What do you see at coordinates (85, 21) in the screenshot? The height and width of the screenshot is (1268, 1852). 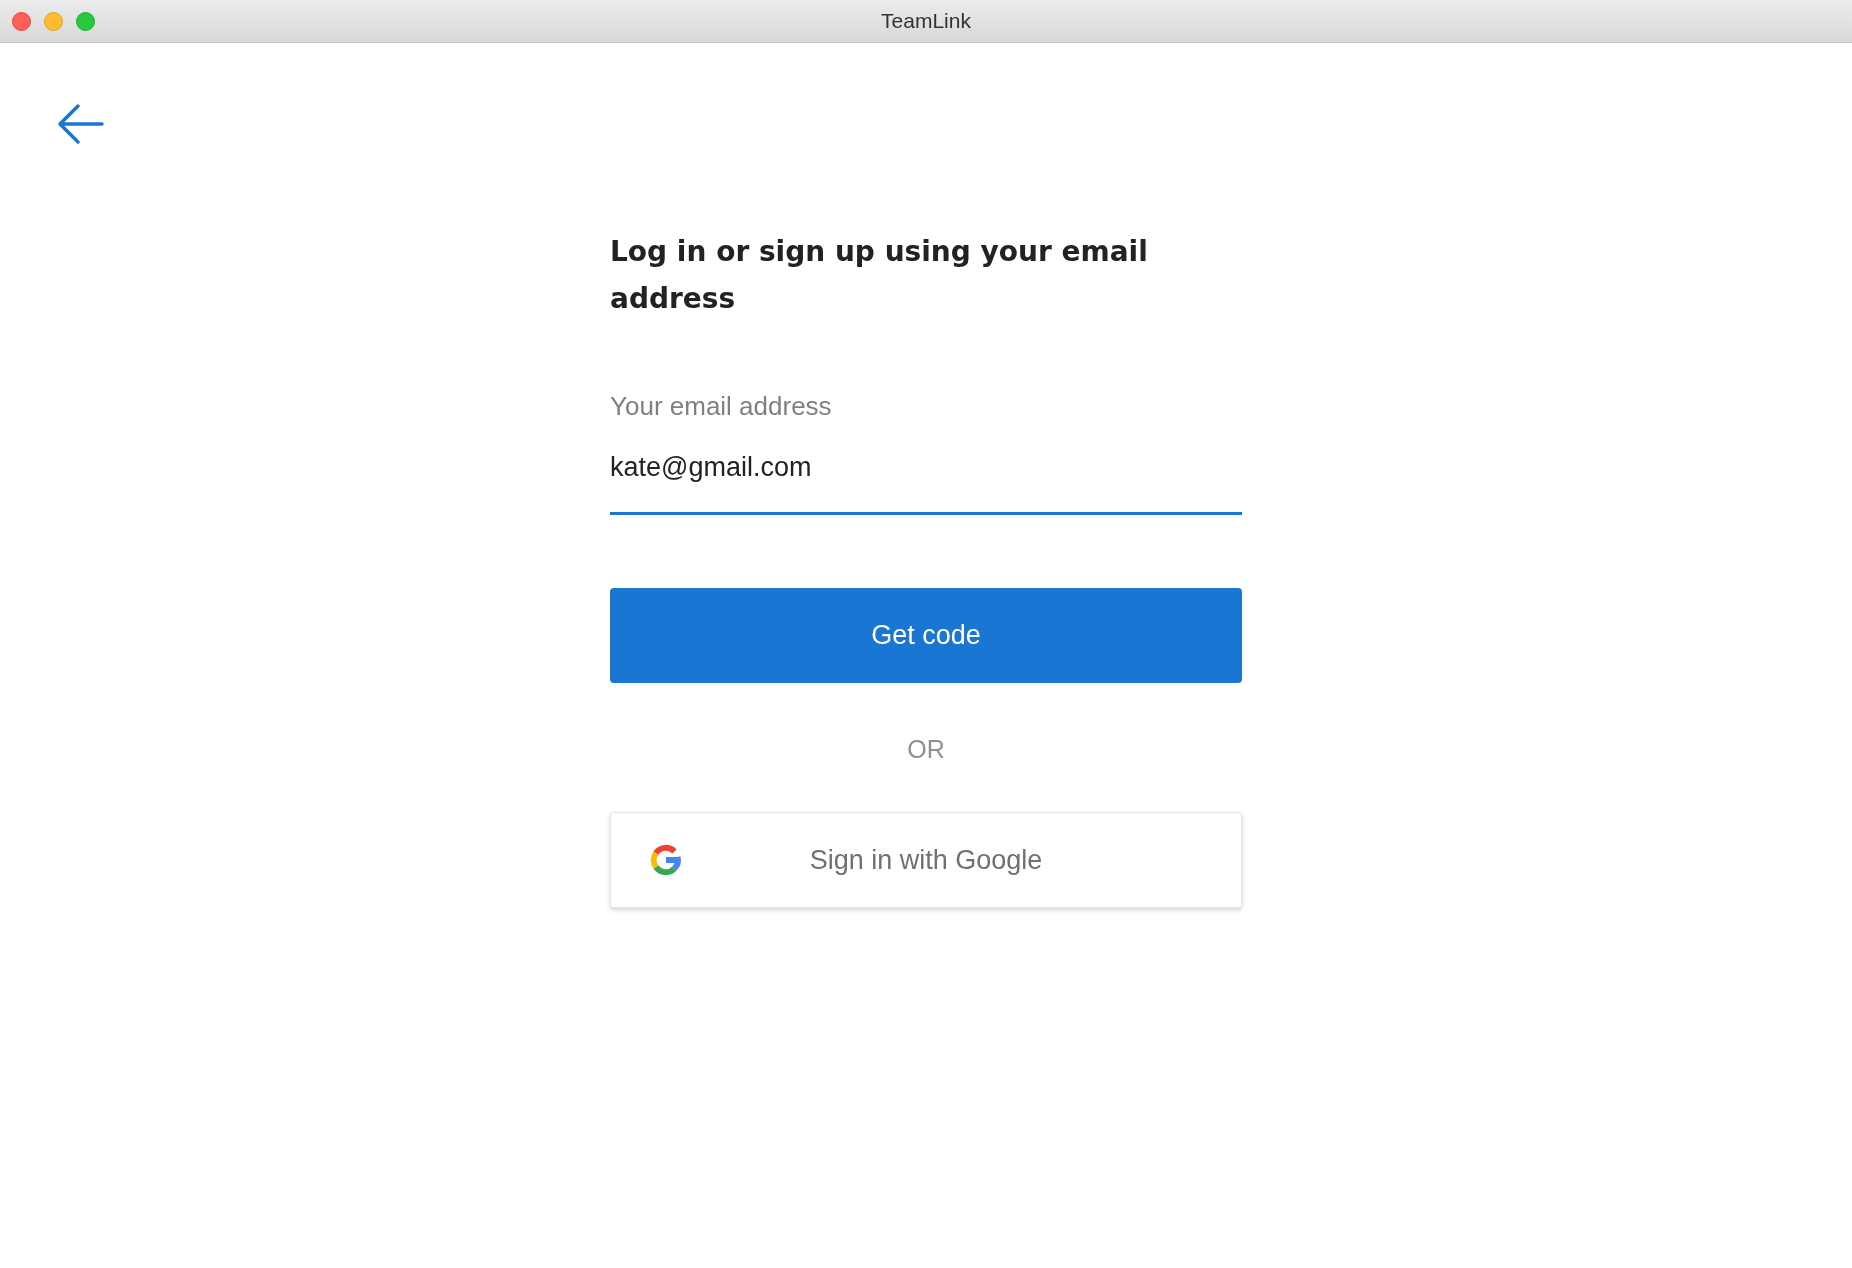 I see `zoom-button` at bounding box center [85, 21].